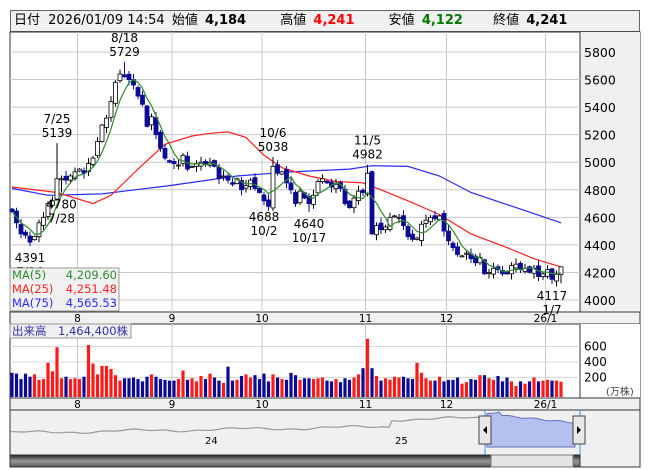 This screenshot has width=653, height=470. What do you see at coordinates (600, 272) in the screenshot?
I see `price-tick-label: 4200` at bounding box center [600, 272].